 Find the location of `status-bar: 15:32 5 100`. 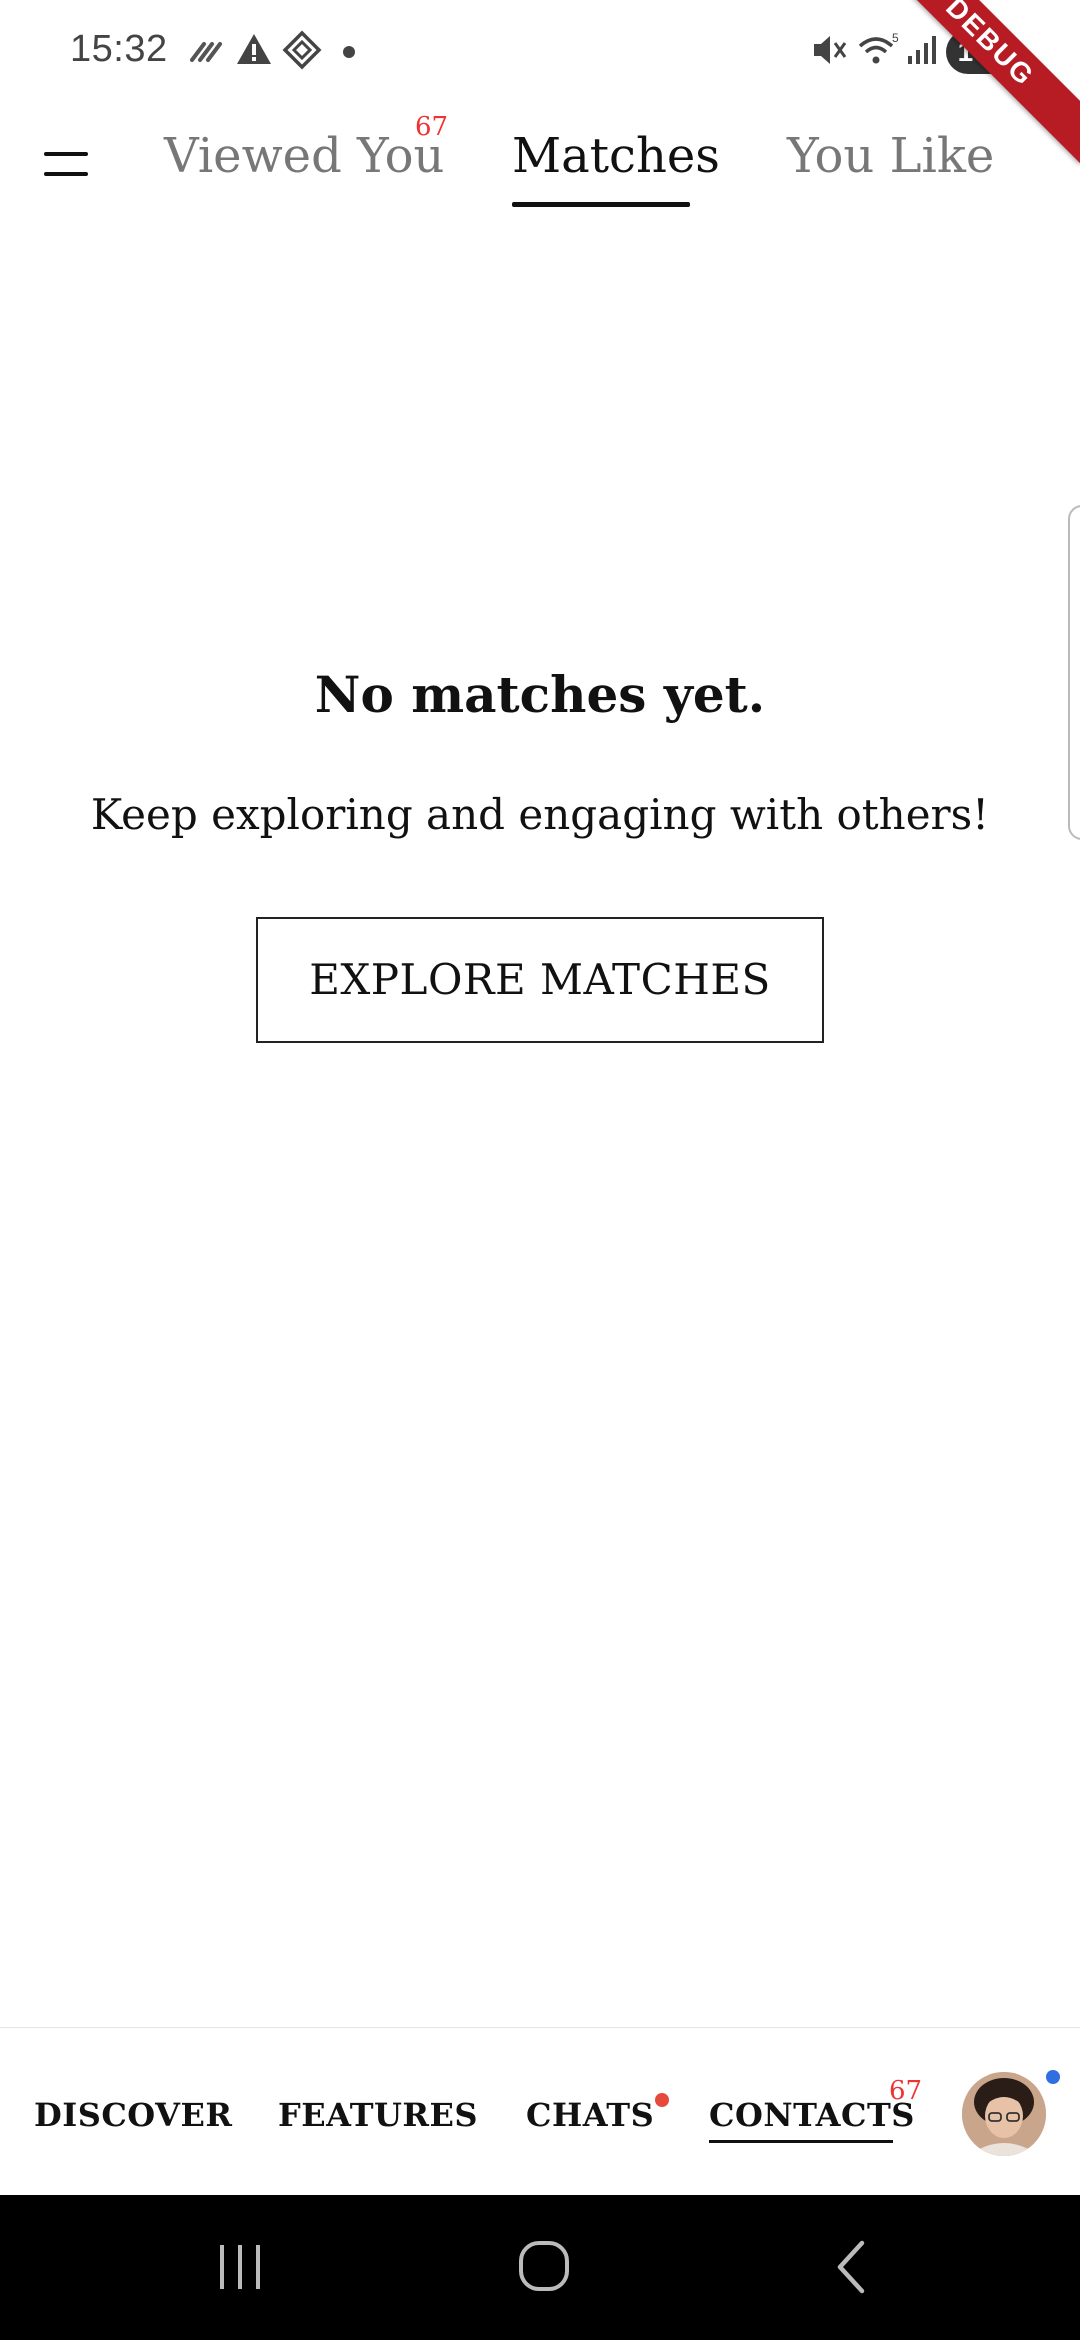

status-bar: 15:32 5 100 is located at coordinates (540, 50).